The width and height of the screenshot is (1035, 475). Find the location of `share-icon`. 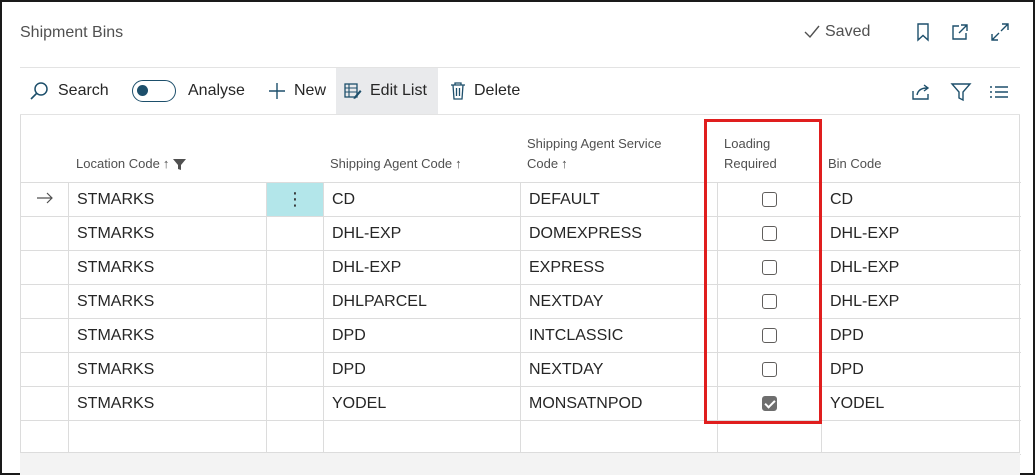

share-icon is located at coordinates (921, 92).